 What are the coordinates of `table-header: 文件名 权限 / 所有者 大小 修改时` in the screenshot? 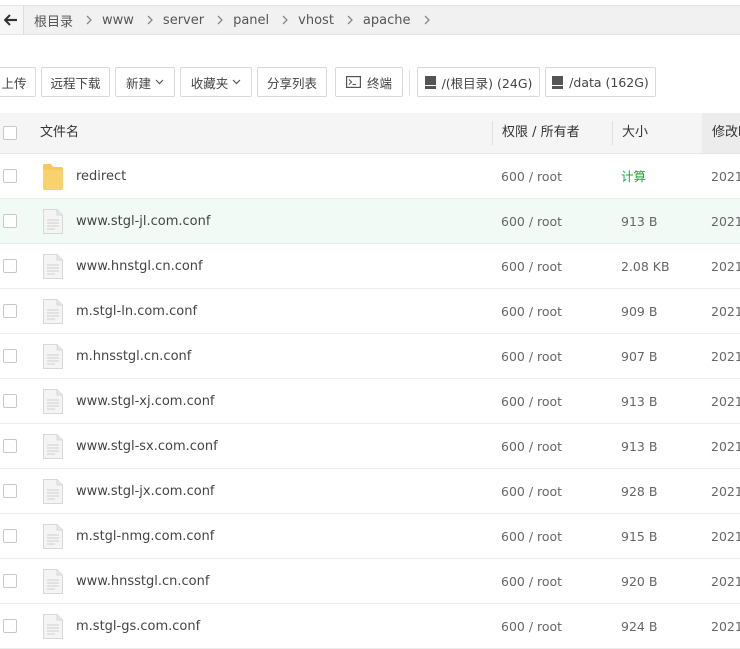 It's located at (370, 133).